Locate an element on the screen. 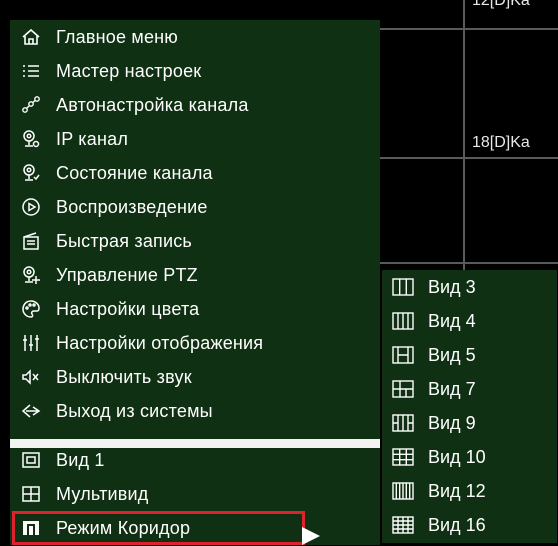 The image size is (558, 546). submenu-item-view-3: Вид 3 is located at coordinates (469, 287).